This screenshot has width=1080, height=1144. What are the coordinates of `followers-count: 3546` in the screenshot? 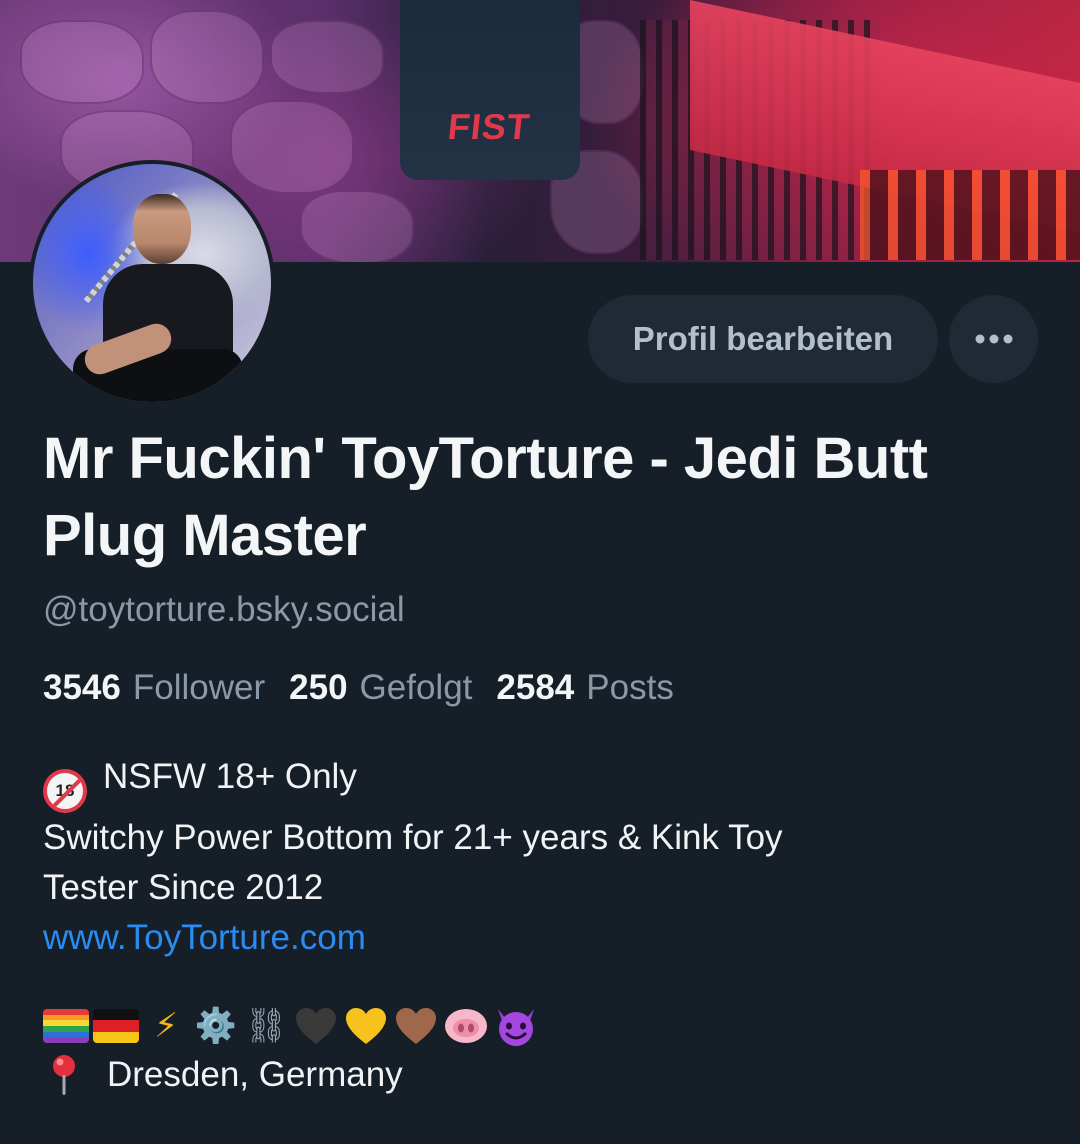 It's located at (82, 687).